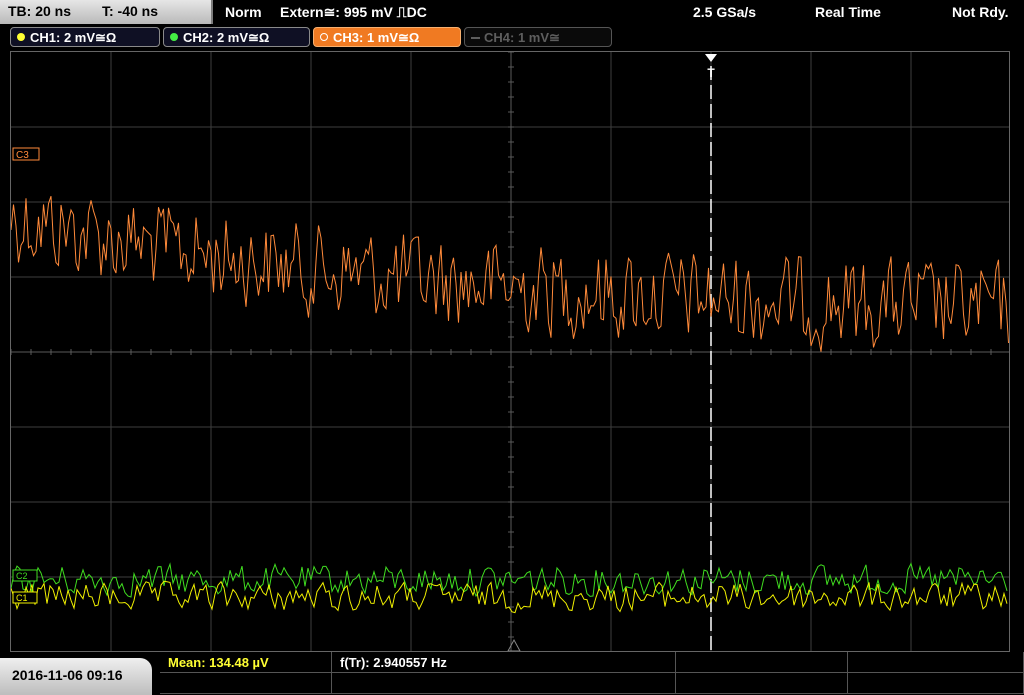  What do you see at coordinates (130, 11) in the screenshot?
I see `trigger-time-readout: T: -40 ns` at bounding box center [130, 11].